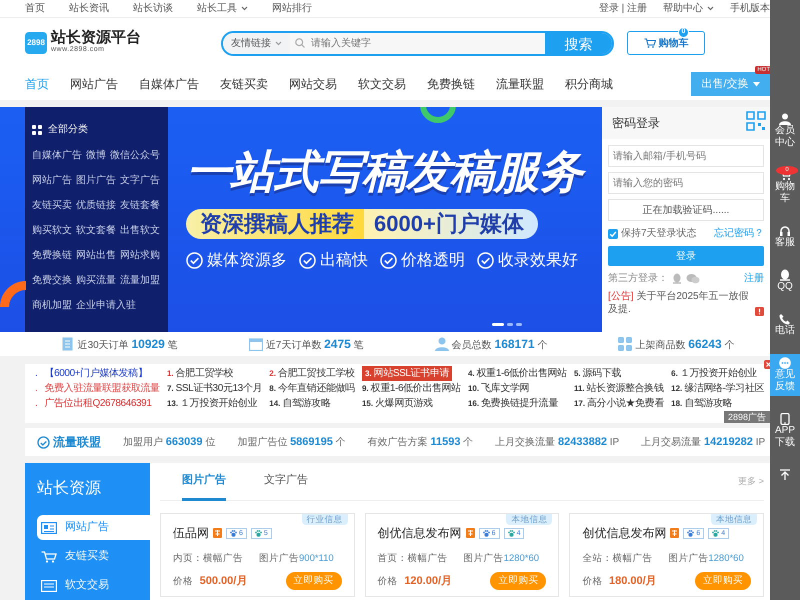 This screenshot has height=600, width=800. Describe the element at coordinates (36, 43) in the screenshot. I see `logo-icon: 2898` at that location.